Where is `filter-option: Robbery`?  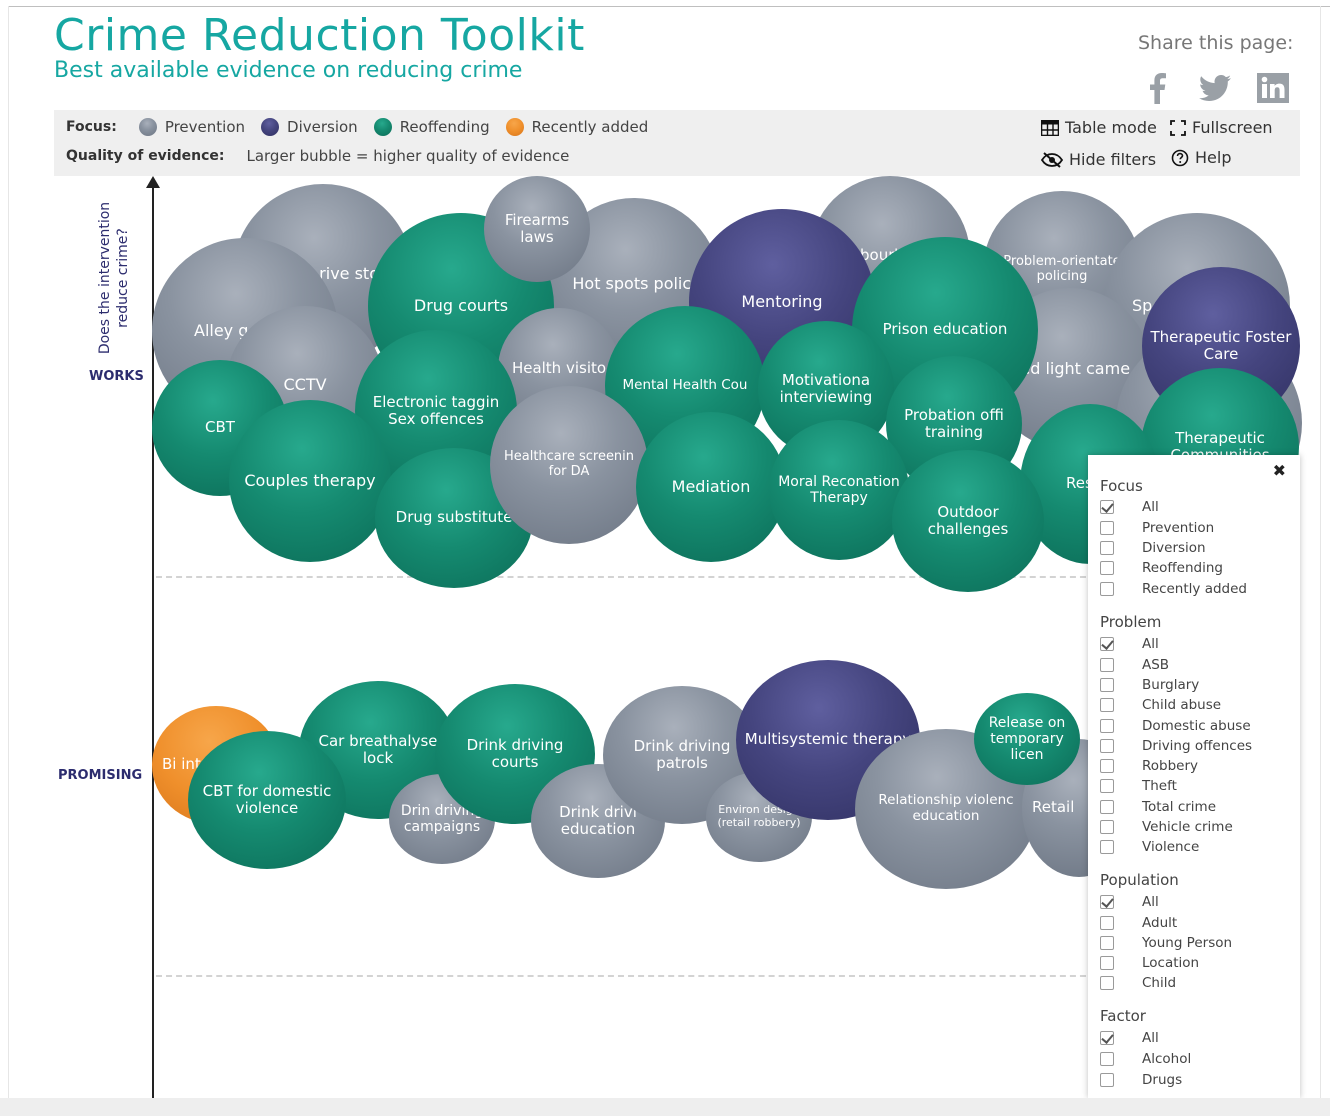 filter-option: Robbery is located at coordinates (1149, 766).